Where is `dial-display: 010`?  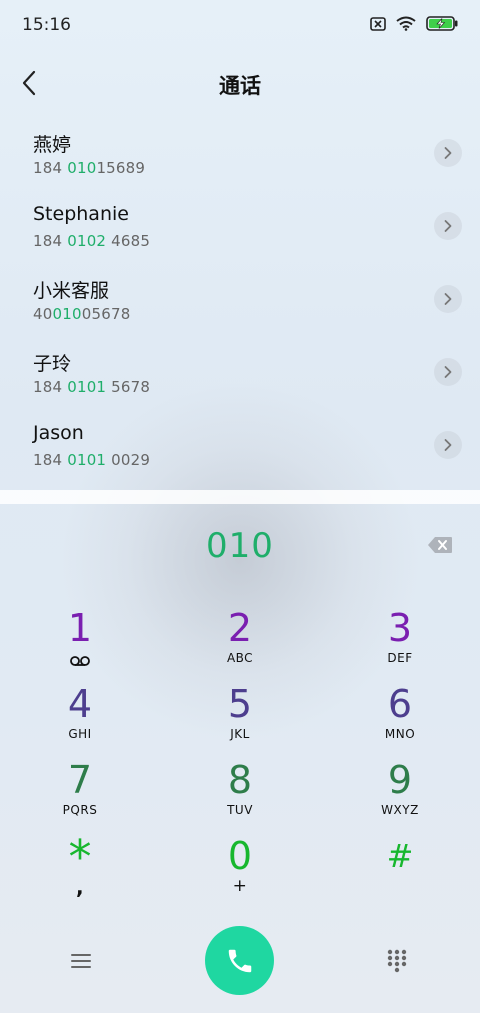
dial-display: 010 is located at coordinates (240, 548).